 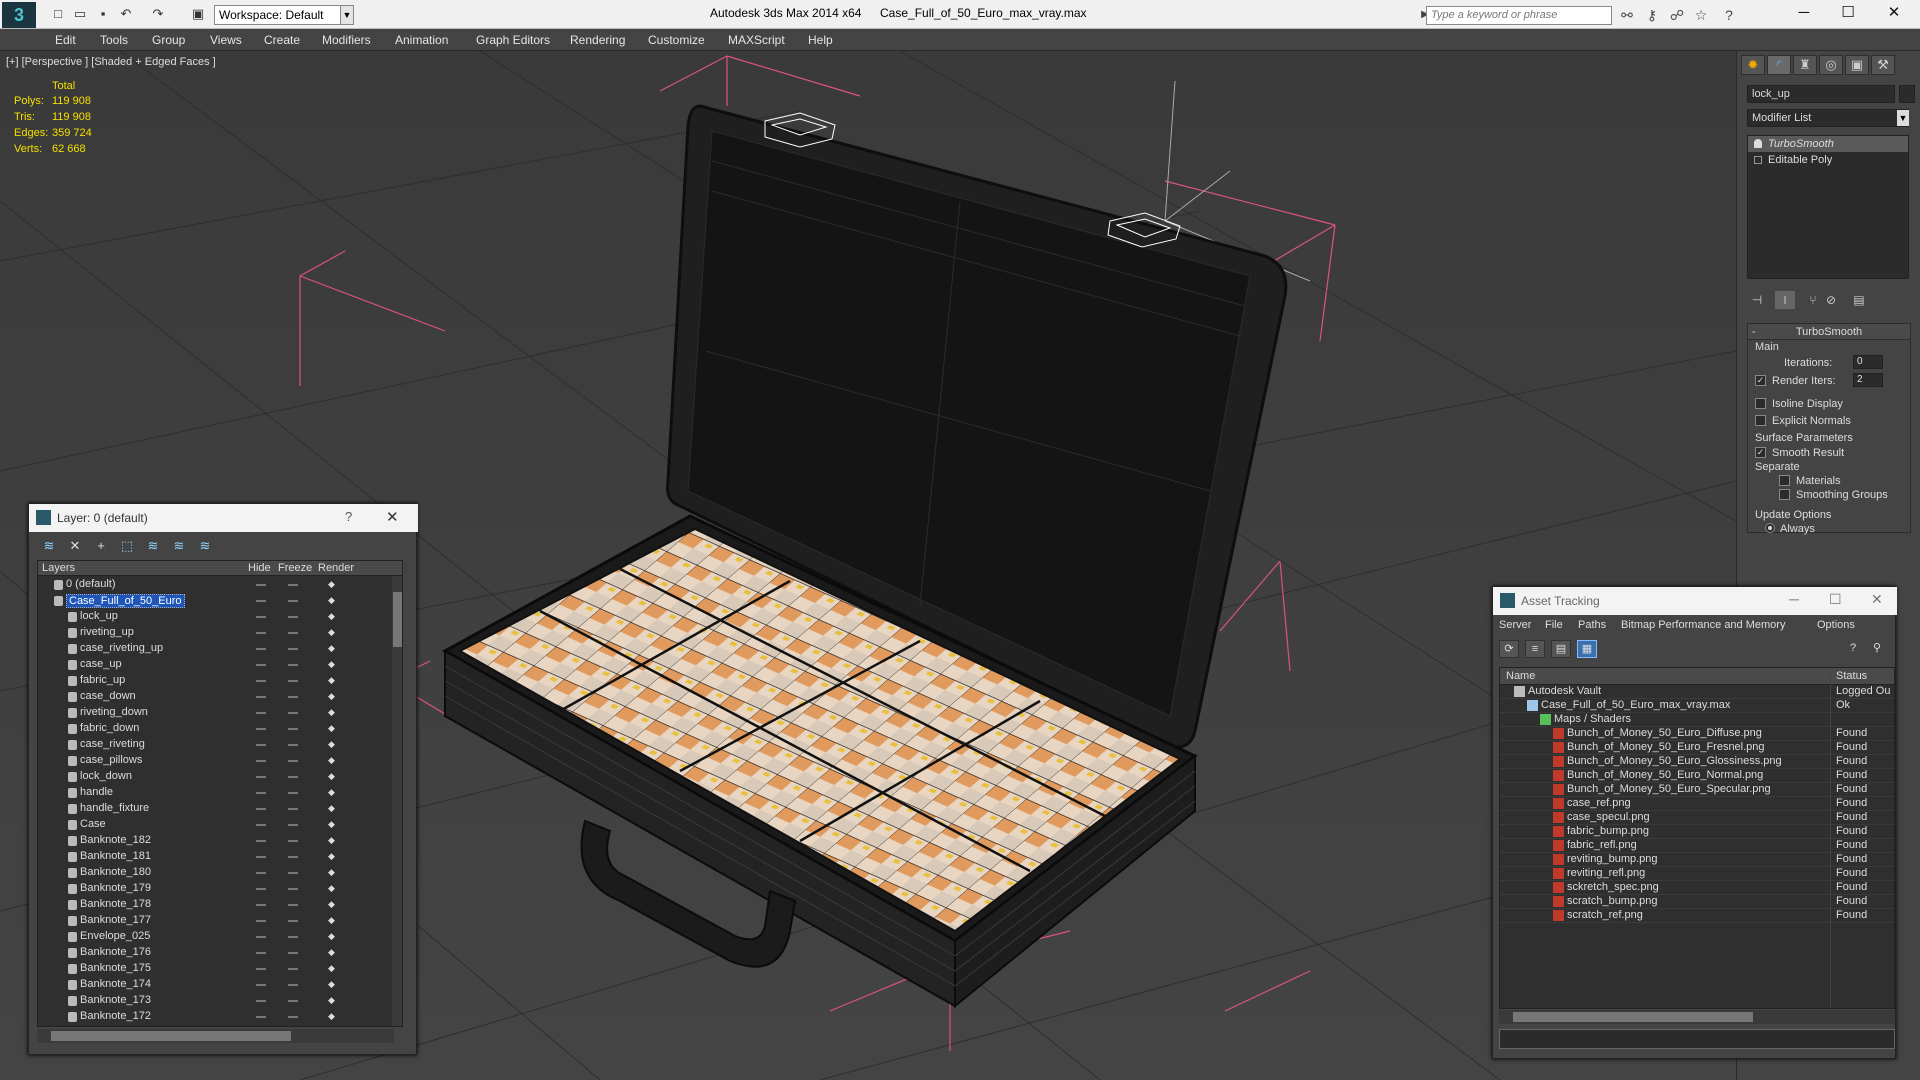 What do you see at coordinates (1828, 118) in the screenshot?
I see `modifier-list-dropdown: Modifier List` at bounding box center [1828, 118].